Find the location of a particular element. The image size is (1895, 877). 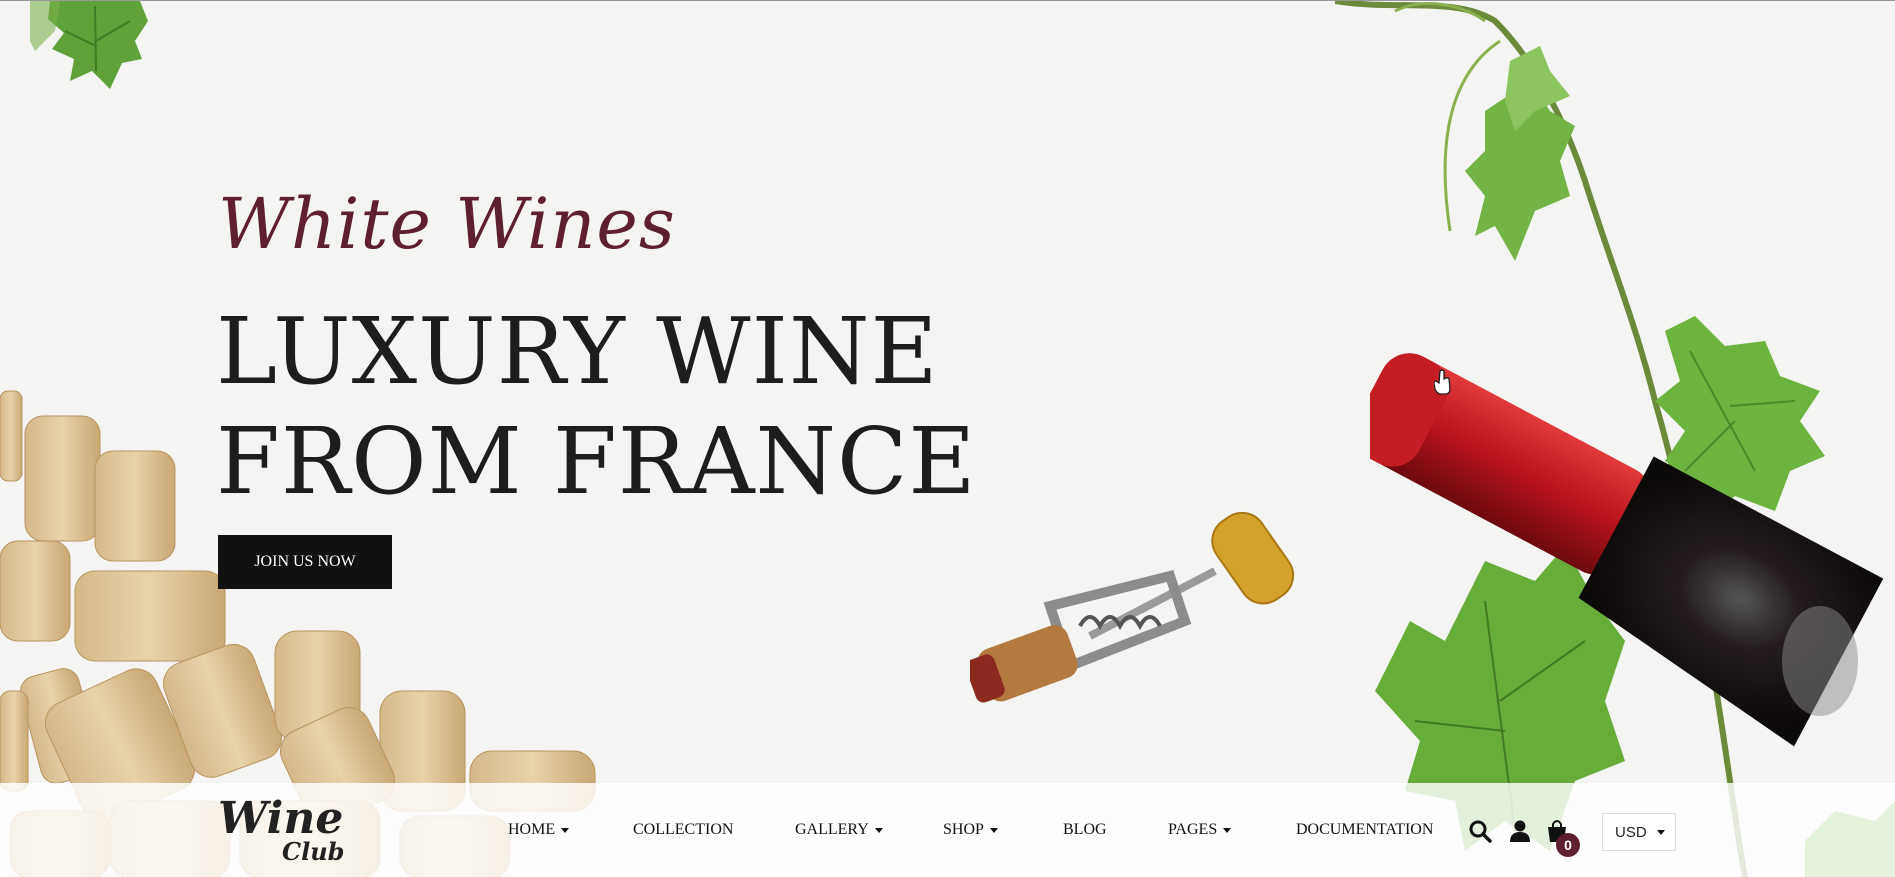

nav-item-home-label: HOME is located at coordinates (532, 829).